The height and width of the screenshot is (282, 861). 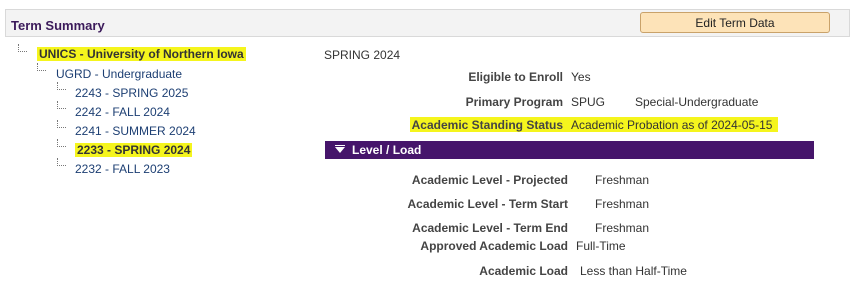 What do you see at coordinates (569, 150) in the screenshot?
I see `level-load-section-header: Level / Load` at bounding box center [569, 150].